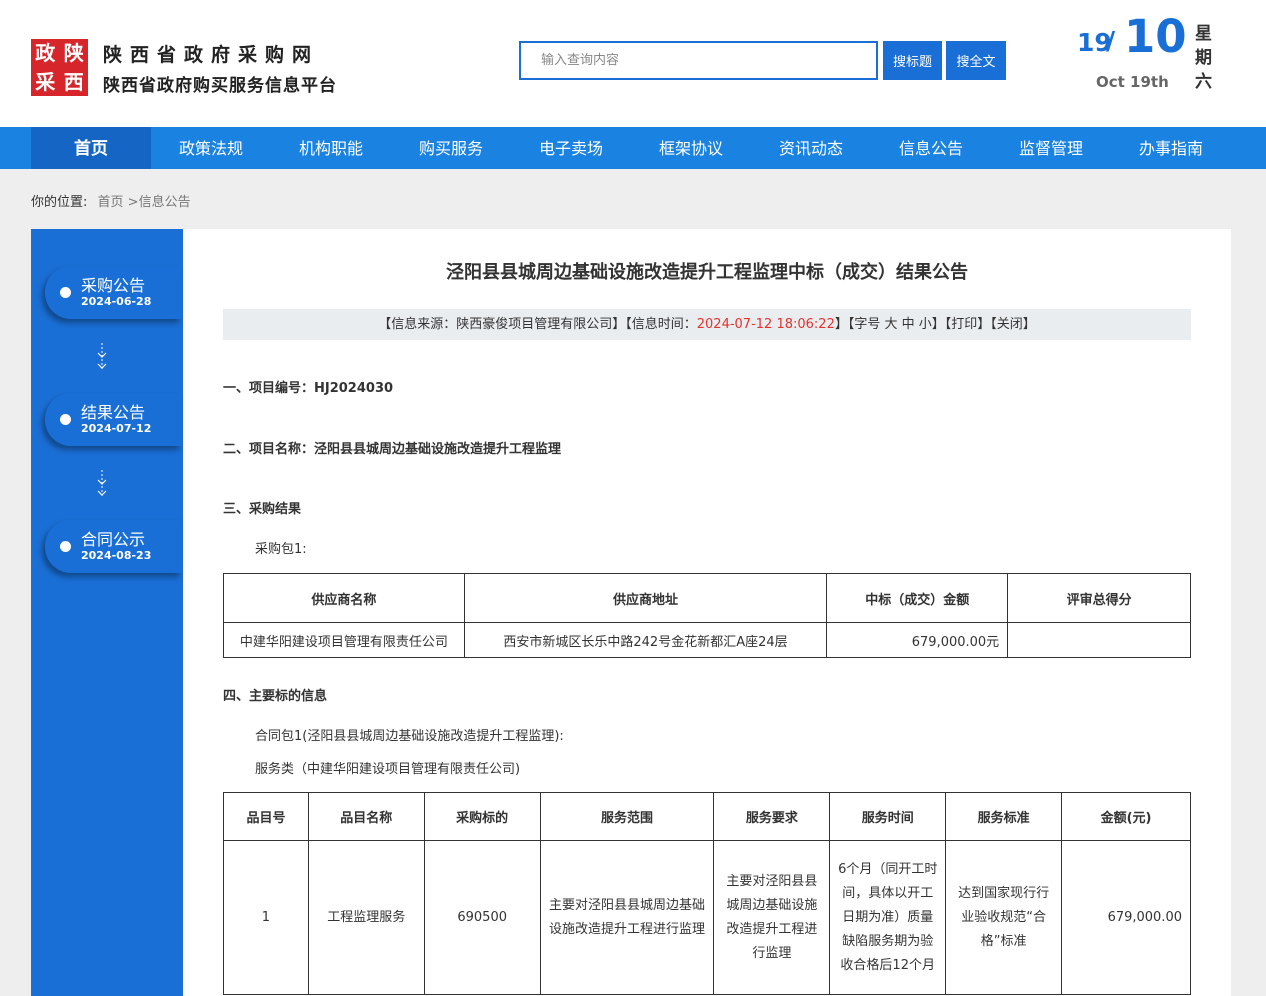  I want to click on article-title: 泾阳县县城周边基础设施改造提升工程监理中标（成交）结果公告, so click(707, 272).